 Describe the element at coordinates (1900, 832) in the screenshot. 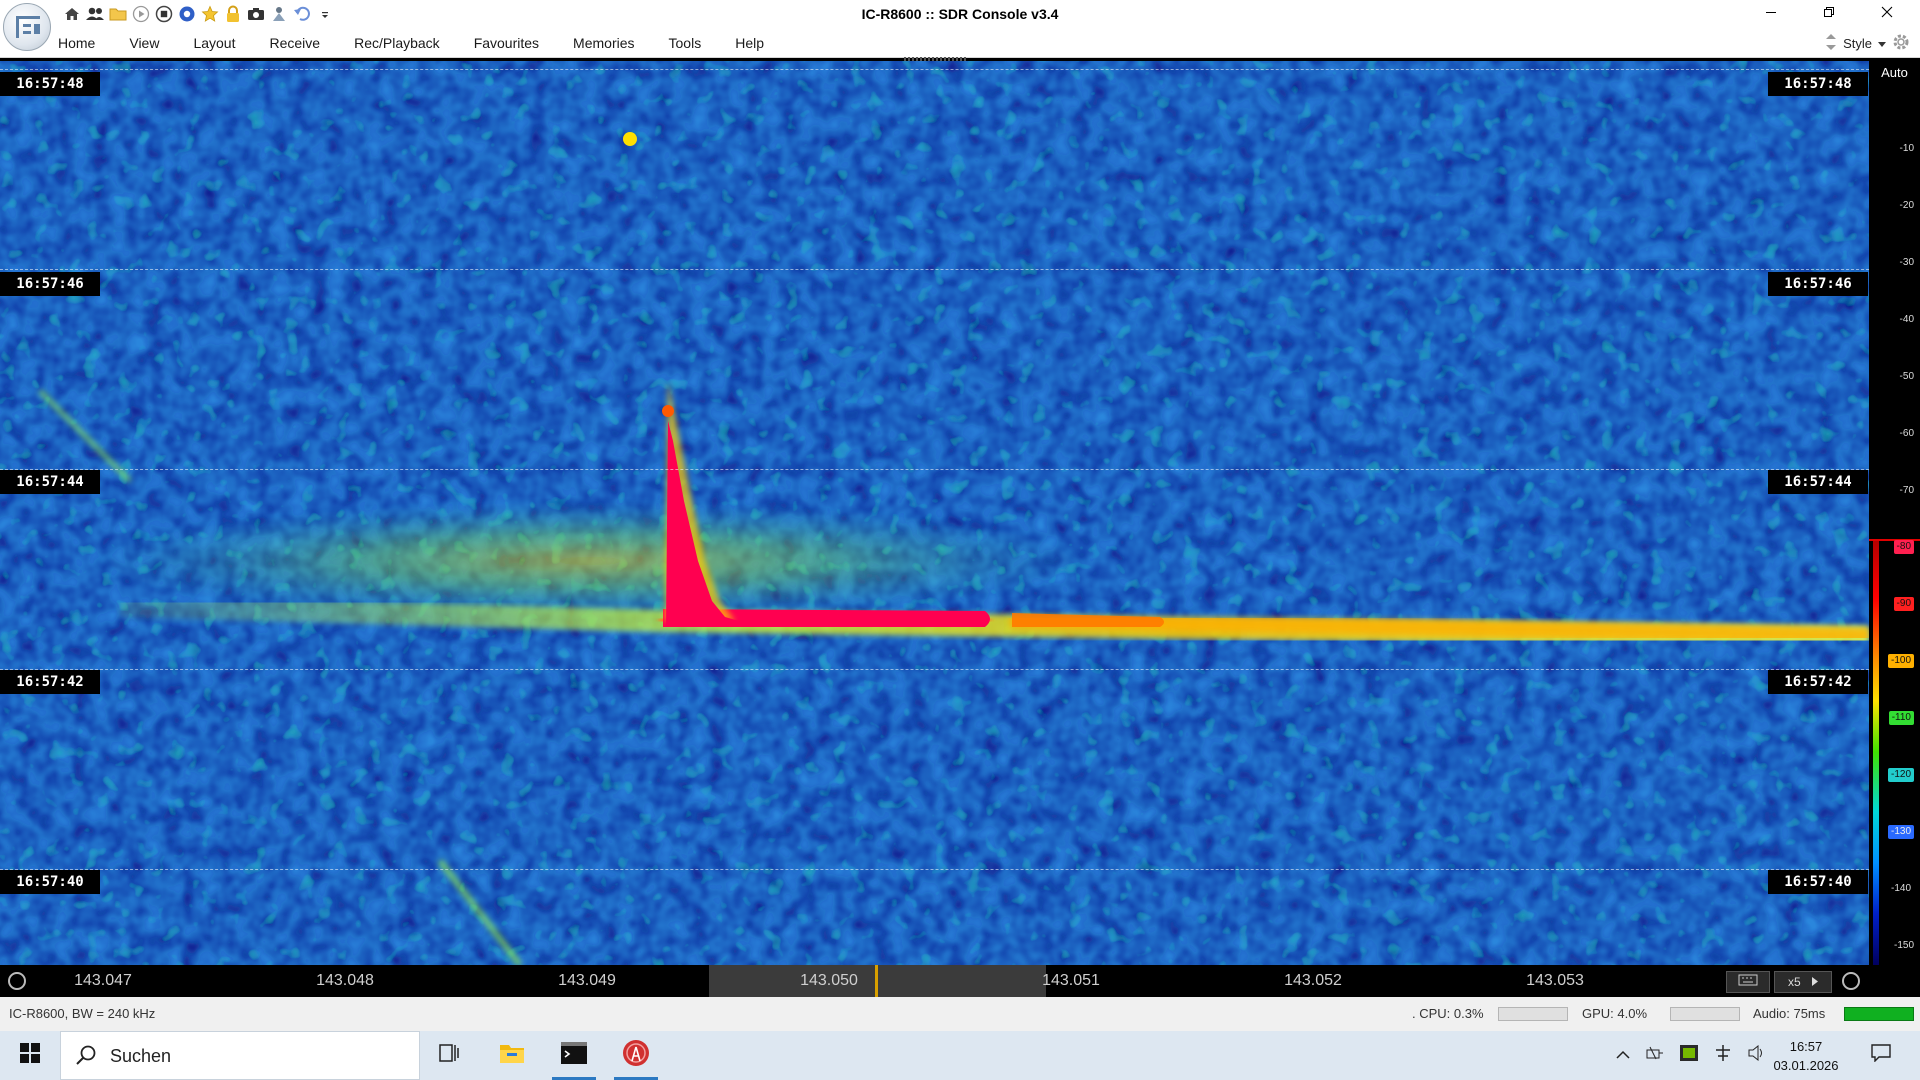

I see `scale-tick: -130` at that location.